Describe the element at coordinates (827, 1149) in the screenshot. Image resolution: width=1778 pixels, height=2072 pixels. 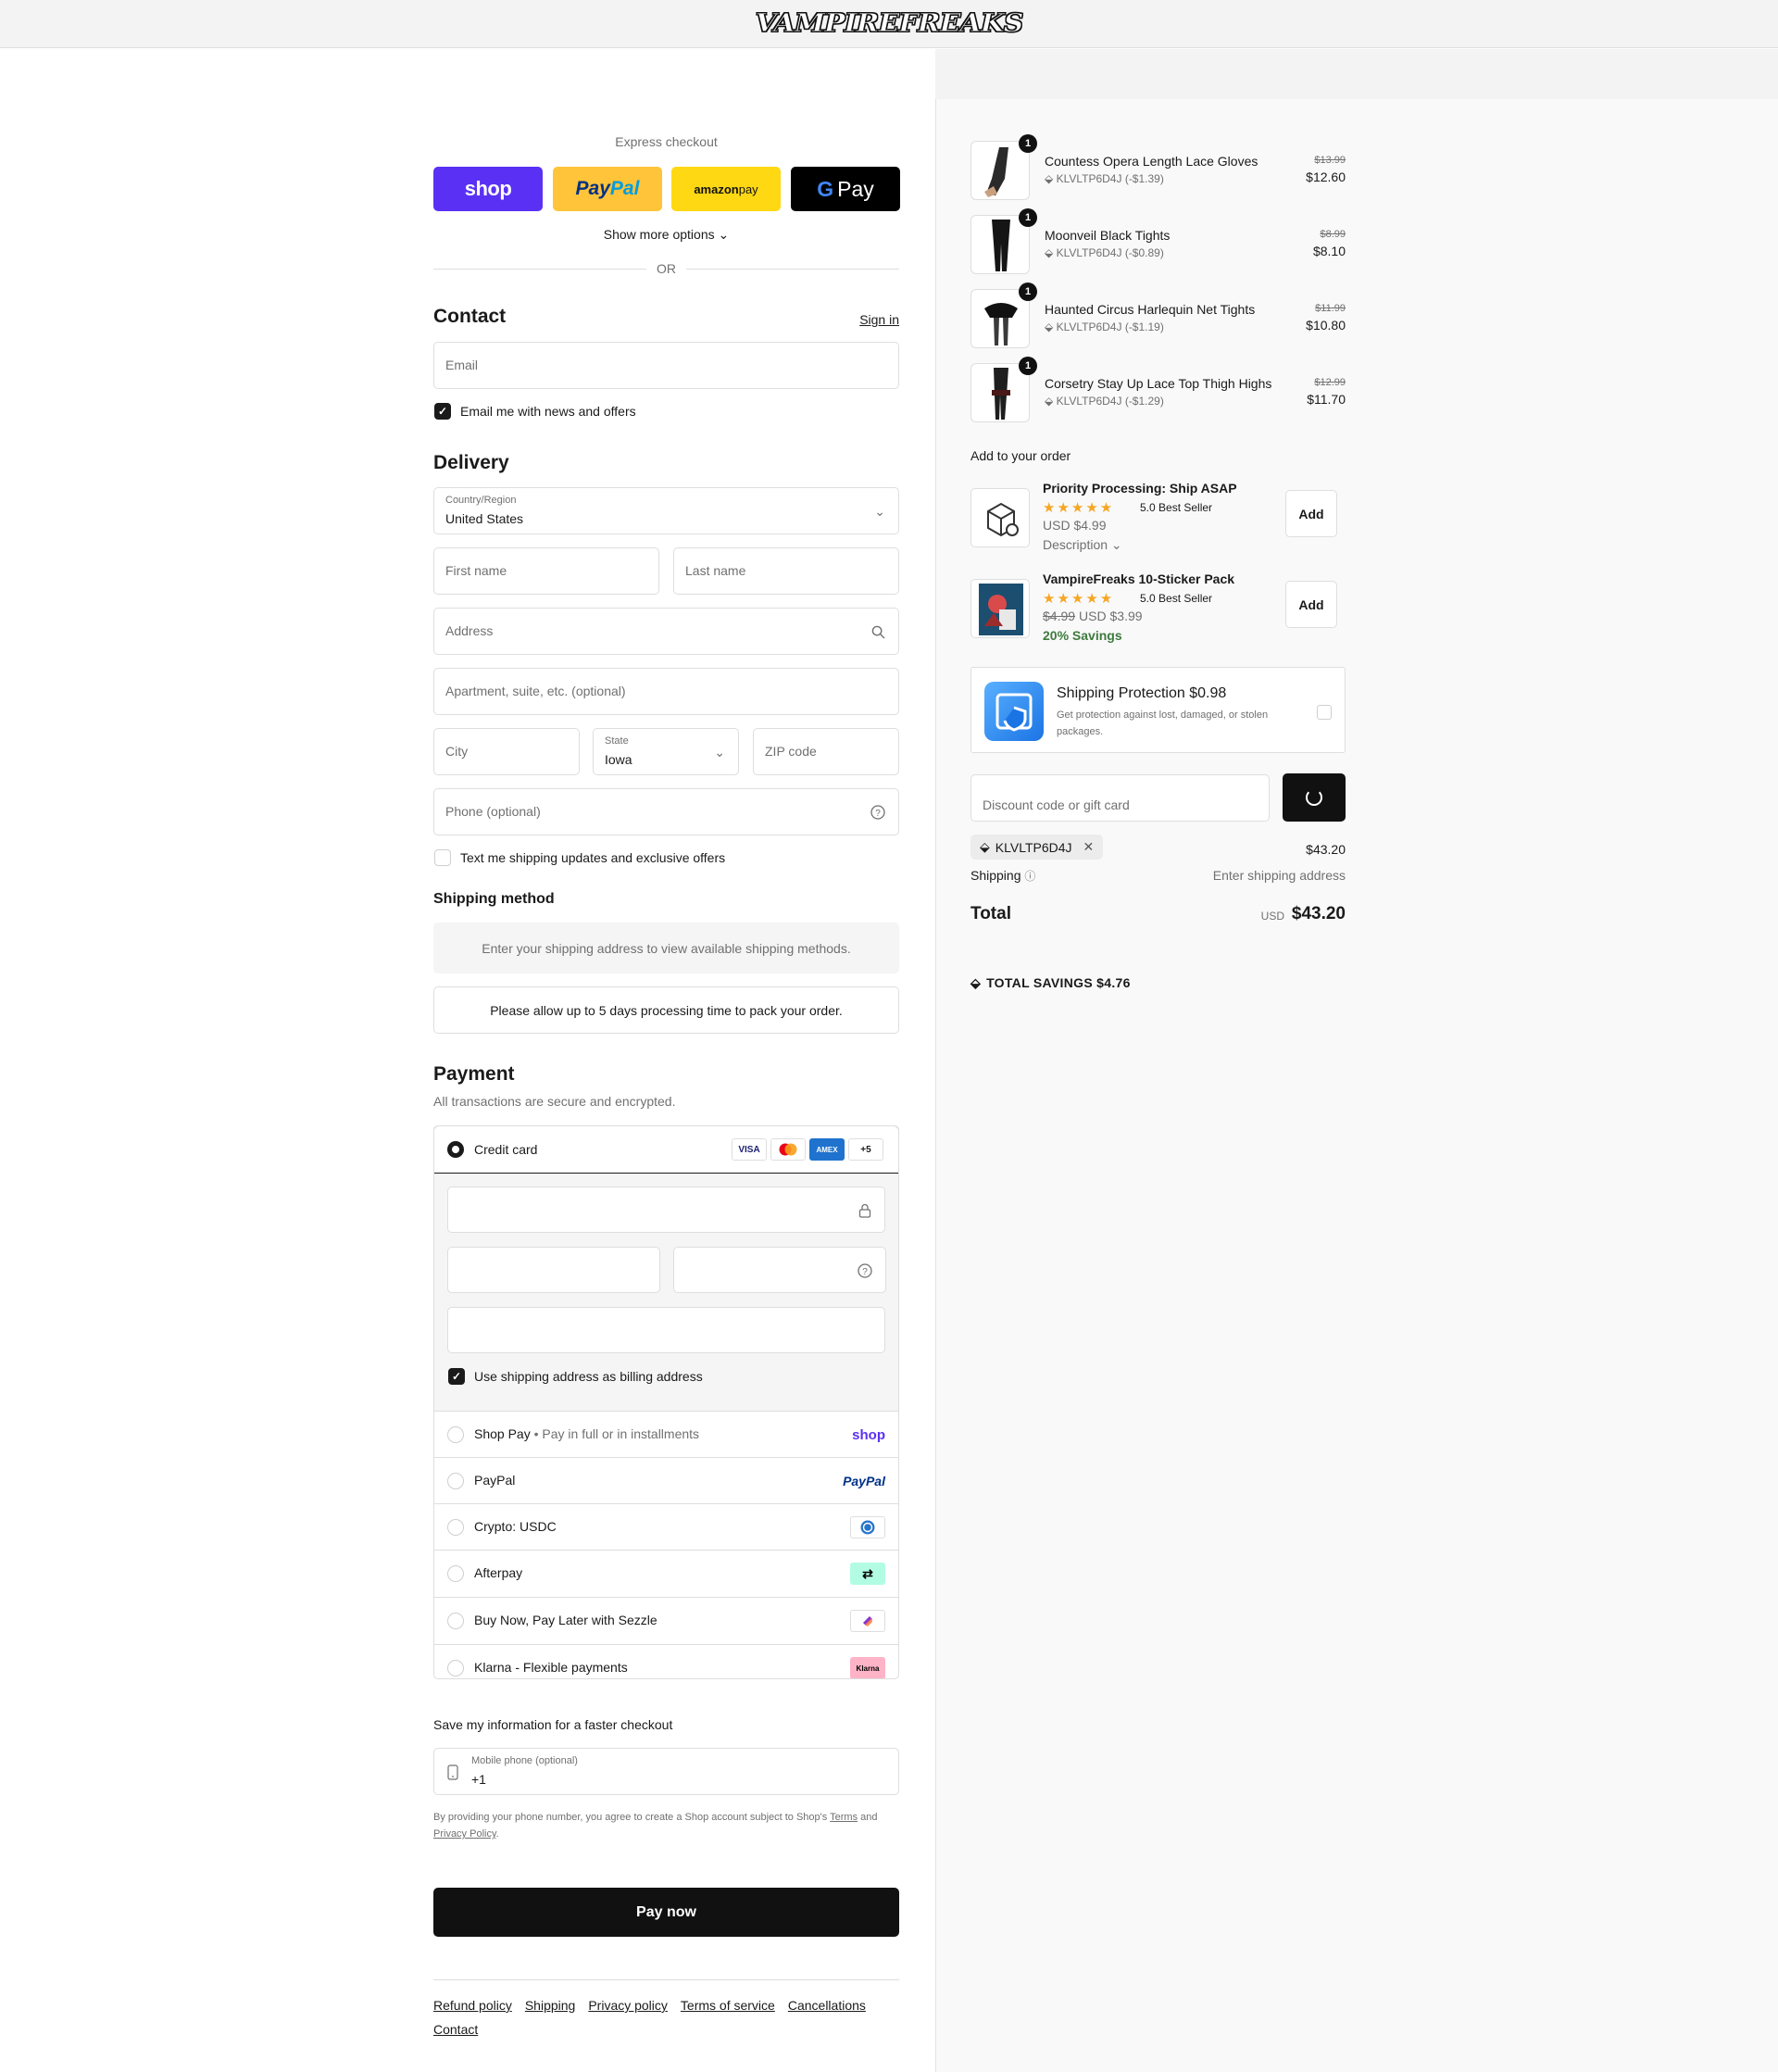
I see `amex-icon: AMEX` at that location.